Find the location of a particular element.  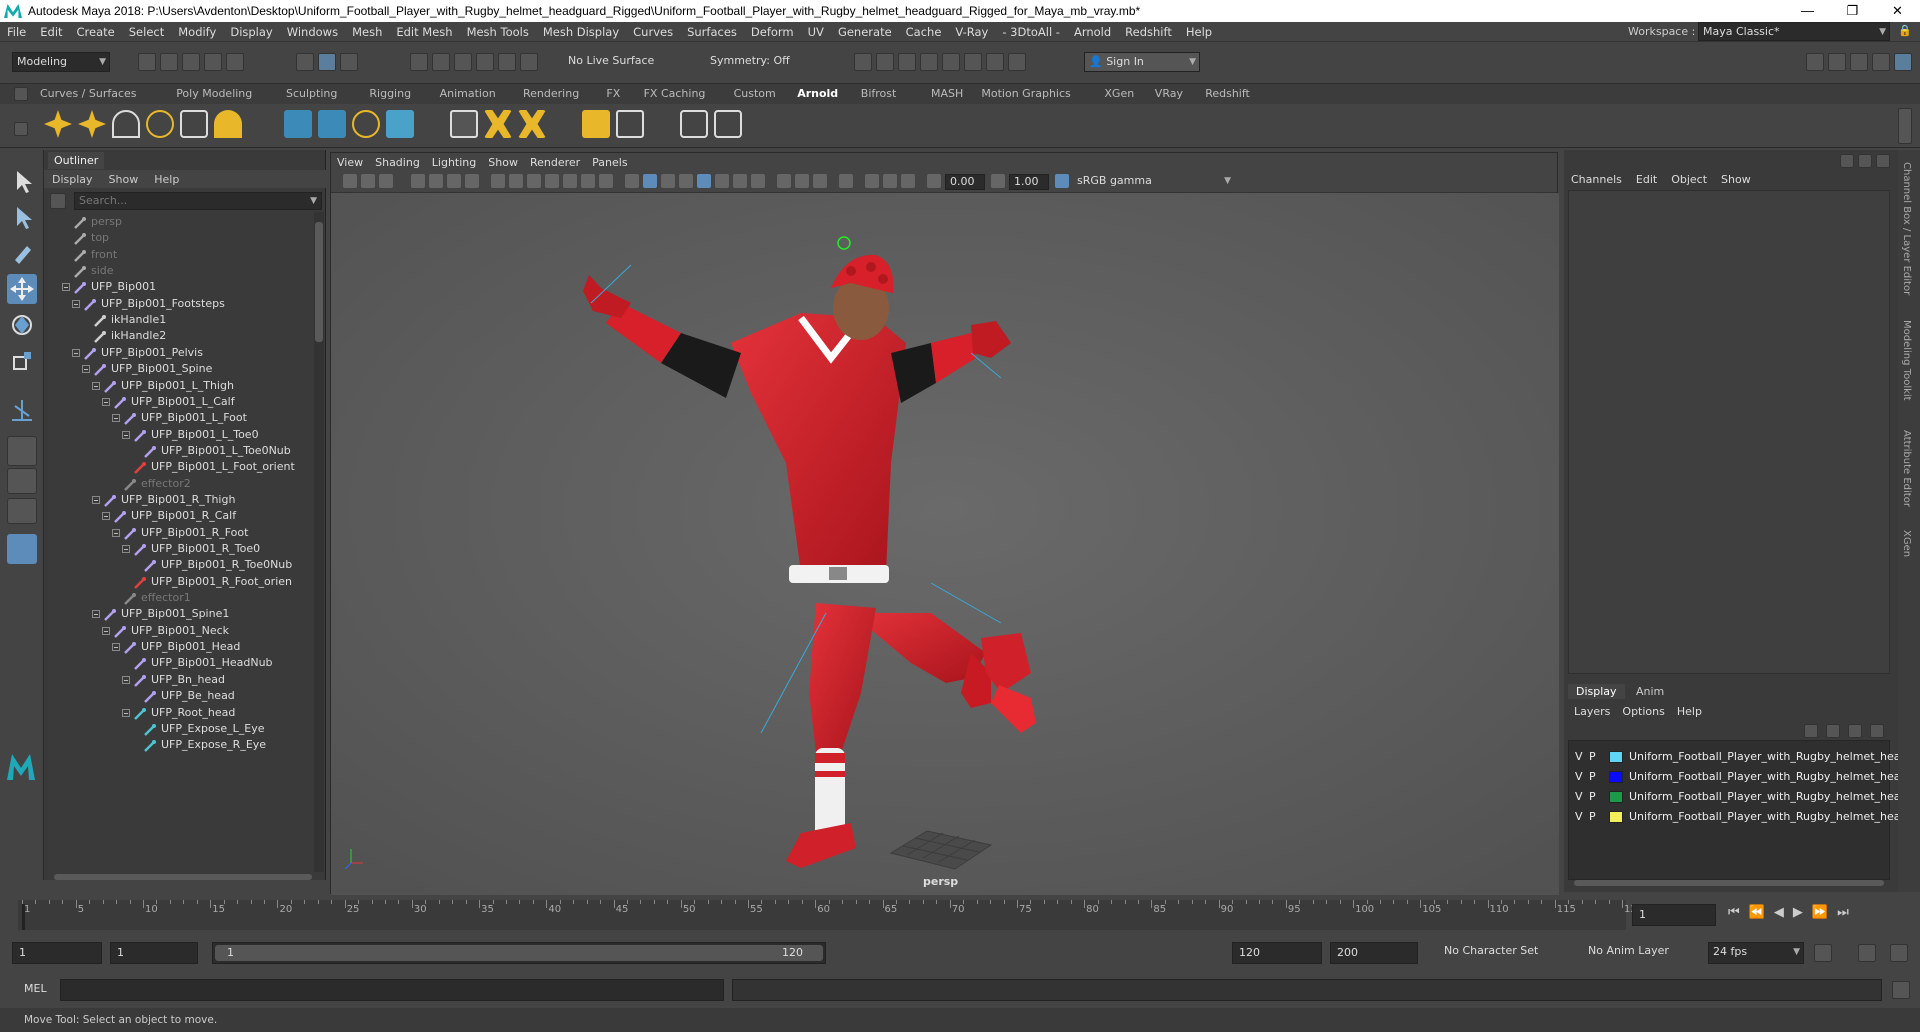

layers-hscrollbar is located at coordinates (1729, 883).